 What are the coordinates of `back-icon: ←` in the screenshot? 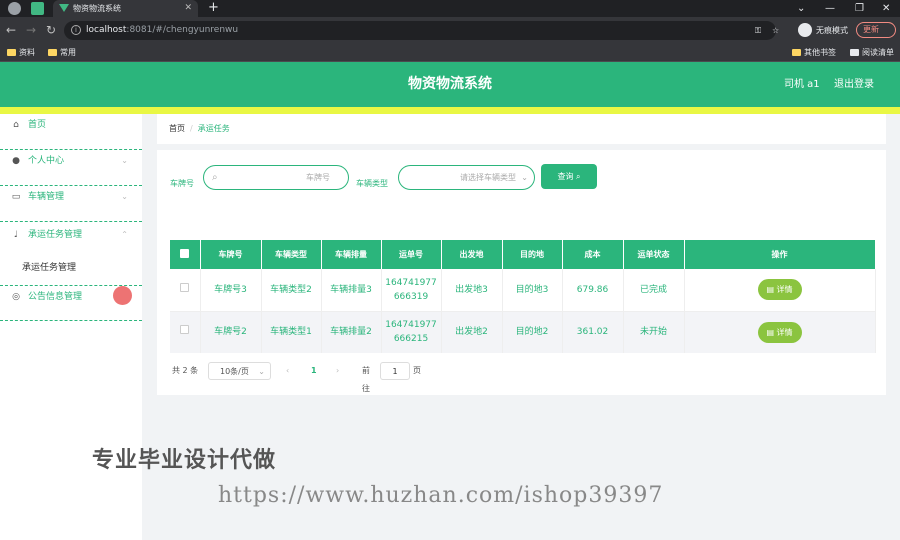 It's located at (11, 30).